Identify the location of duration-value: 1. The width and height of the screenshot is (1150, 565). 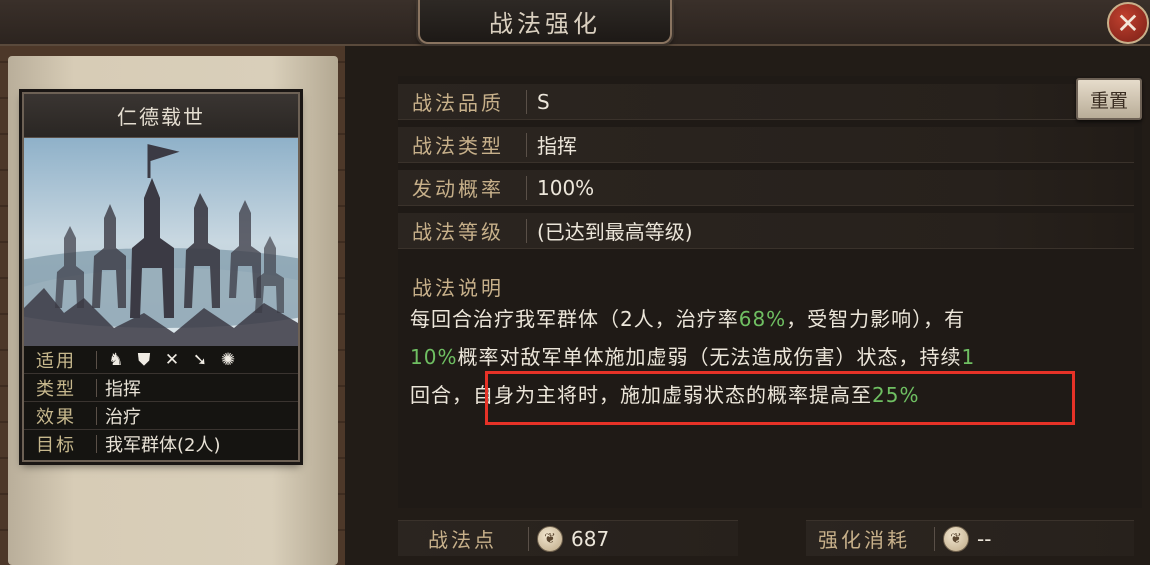
(968, 357).